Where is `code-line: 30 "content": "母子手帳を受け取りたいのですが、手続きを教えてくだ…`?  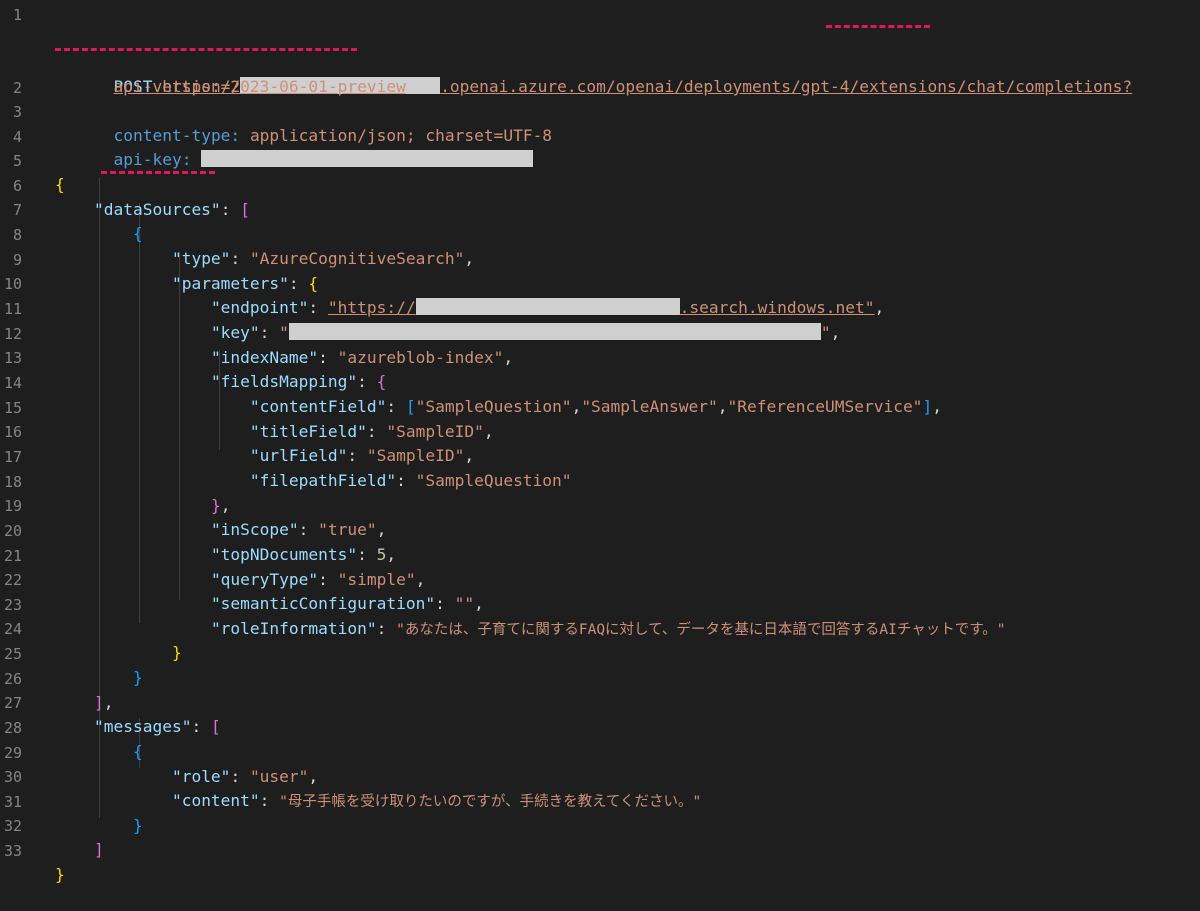
code-line: 30 "content": "母子手帳を受け取りたいのですが、手続きを教えてくだ… is located at coordinates (350, 775).